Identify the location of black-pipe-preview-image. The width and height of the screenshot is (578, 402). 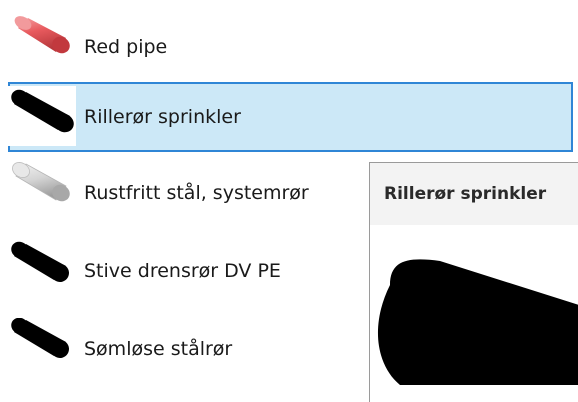
(474, 305).